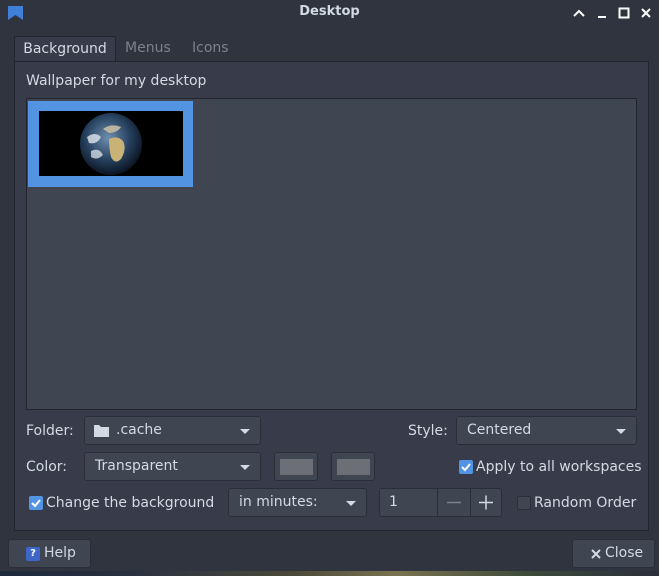 The image size is (659, 576). Describe the element at coordinates (101, 431) in the screenshot. I see `folder-icon` at that location.